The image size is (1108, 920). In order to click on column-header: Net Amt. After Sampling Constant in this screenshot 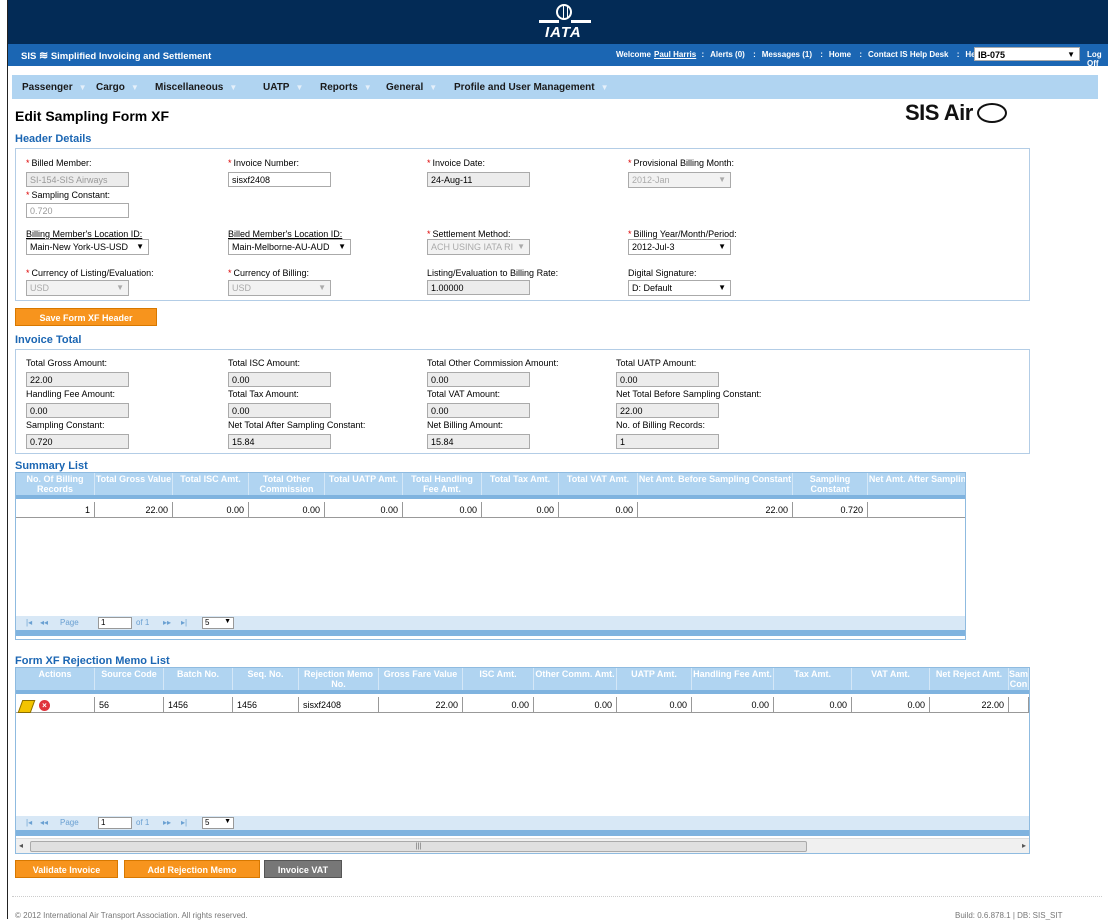, I will do `click(916, 484)`.